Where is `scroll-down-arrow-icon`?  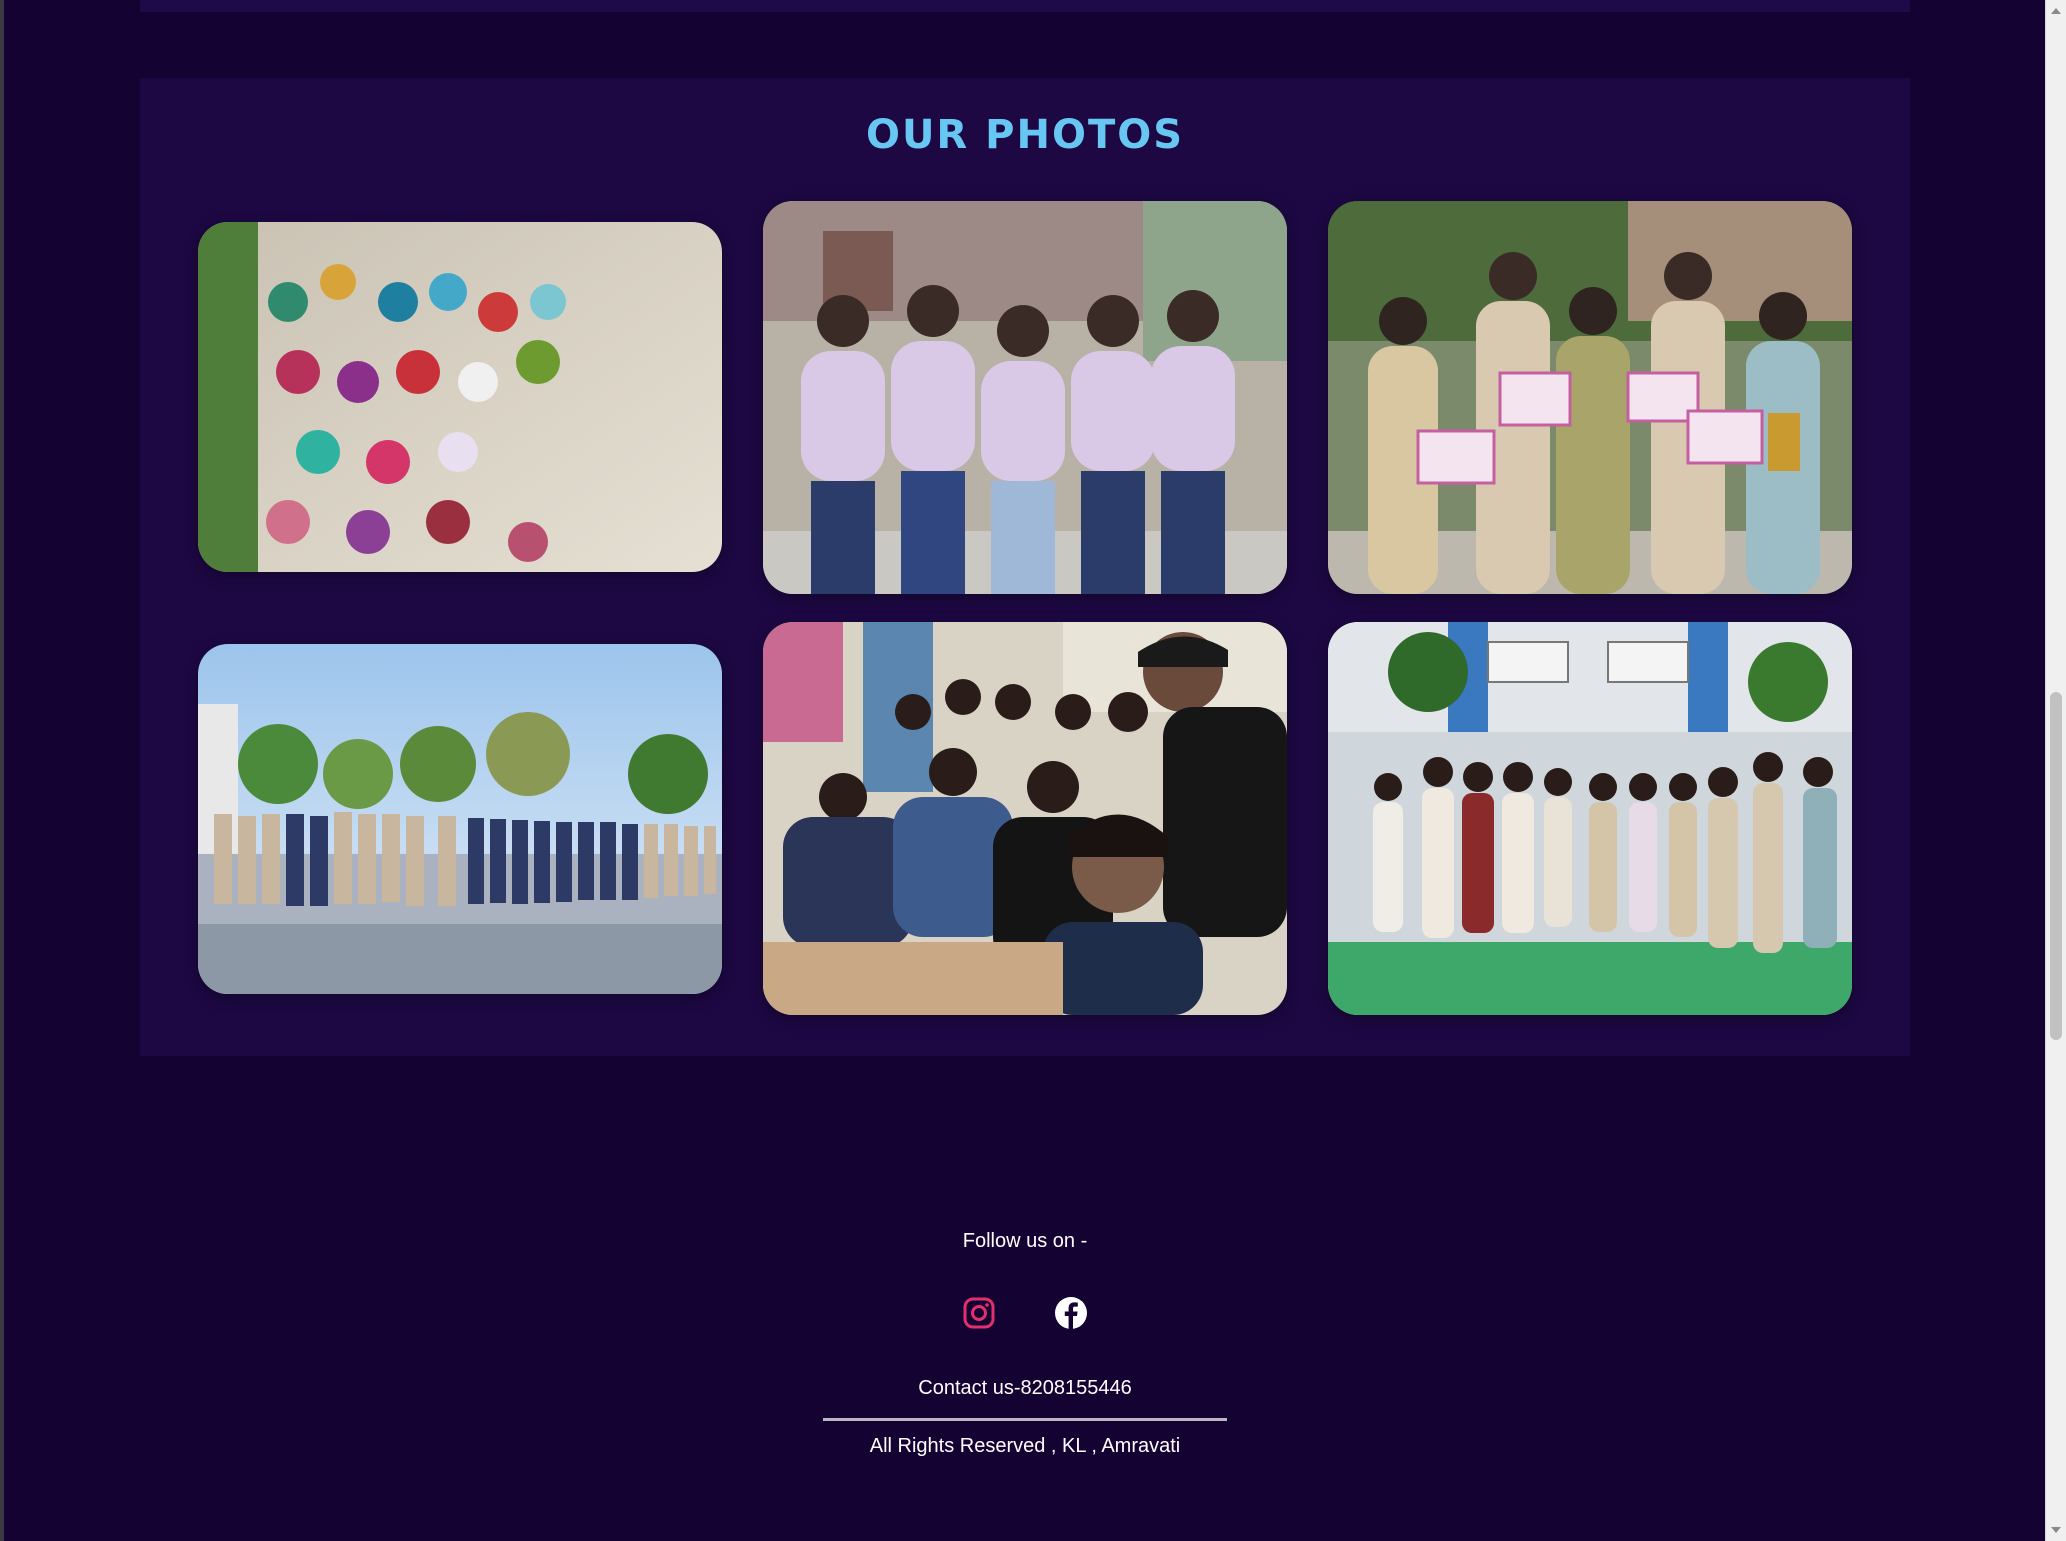
scroll-down-arrow-icon is located at coordinates (2056, 1530).